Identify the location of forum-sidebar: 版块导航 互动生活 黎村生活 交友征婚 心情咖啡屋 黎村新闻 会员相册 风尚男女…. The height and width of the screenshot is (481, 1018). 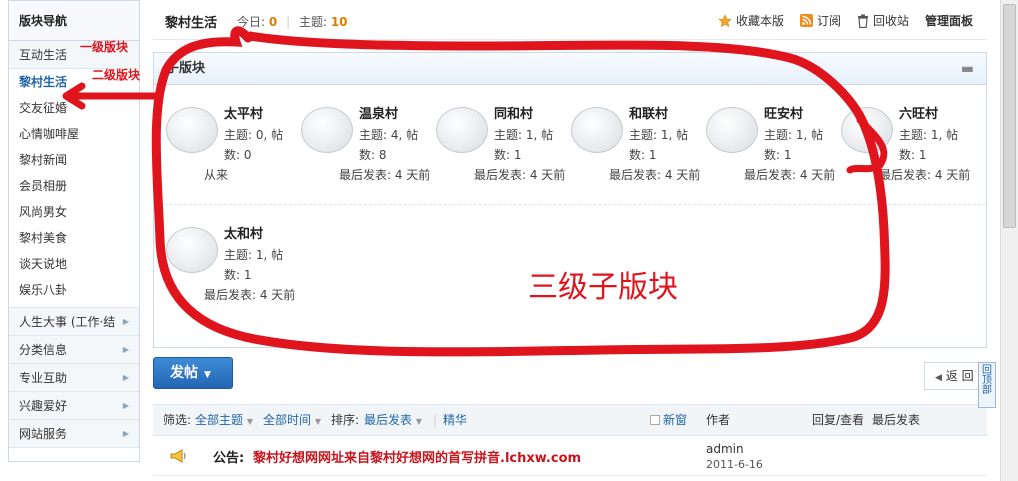
(74, 231).